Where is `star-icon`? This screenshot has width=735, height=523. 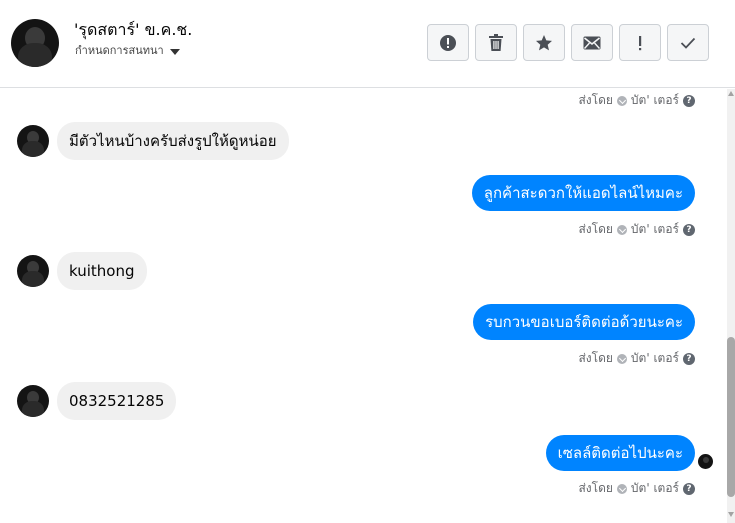 star-icon is located at coordinates (544, 42).